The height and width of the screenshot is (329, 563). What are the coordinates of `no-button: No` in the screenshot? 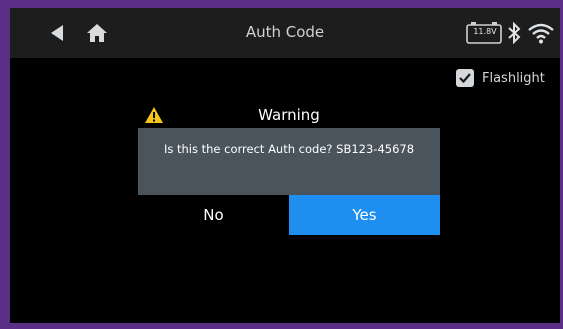 It's located at (213, 215).